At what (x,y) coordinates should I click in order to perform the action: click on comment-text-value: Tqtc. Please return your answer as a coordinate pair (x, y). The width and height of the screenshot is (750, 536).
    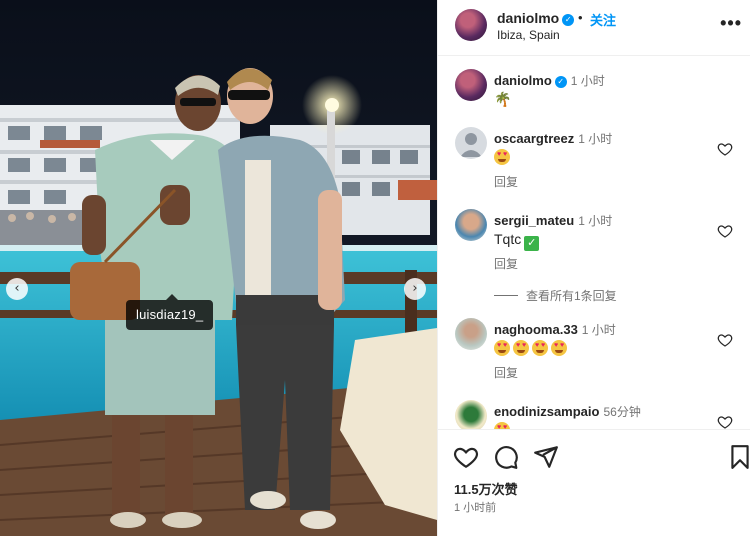
    Looking at the image, I should click on (508, 239).